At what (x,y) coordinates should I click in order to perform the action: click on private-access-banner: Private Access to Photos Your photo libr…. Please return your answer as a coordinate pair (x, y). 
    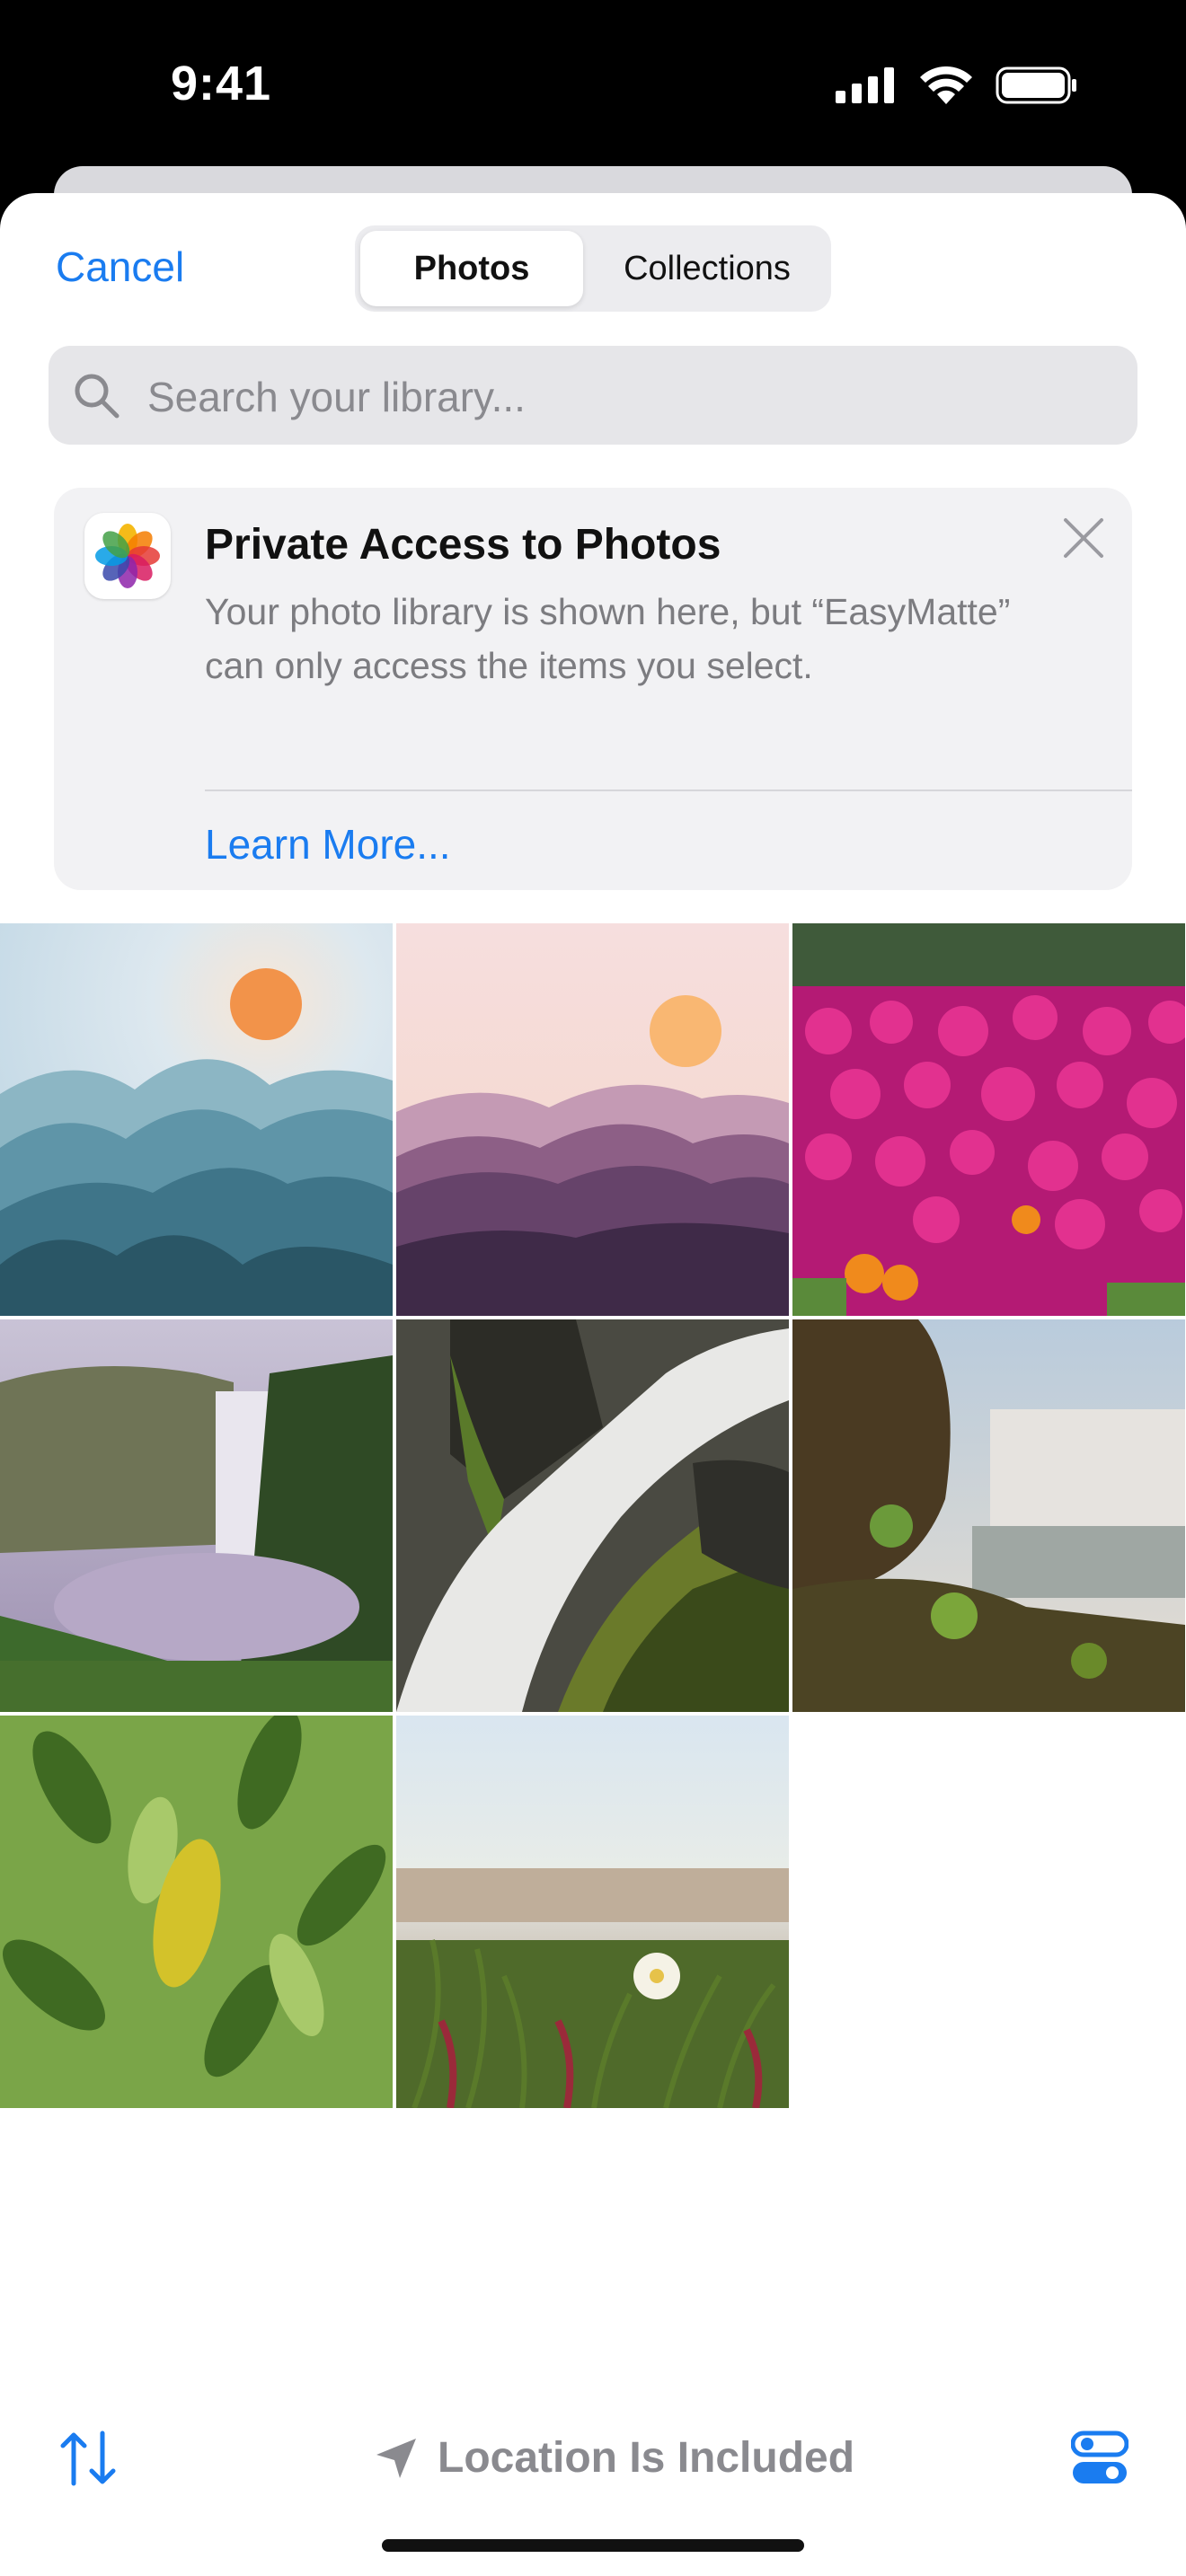
    Looking at the image, I should click on (593, 689).